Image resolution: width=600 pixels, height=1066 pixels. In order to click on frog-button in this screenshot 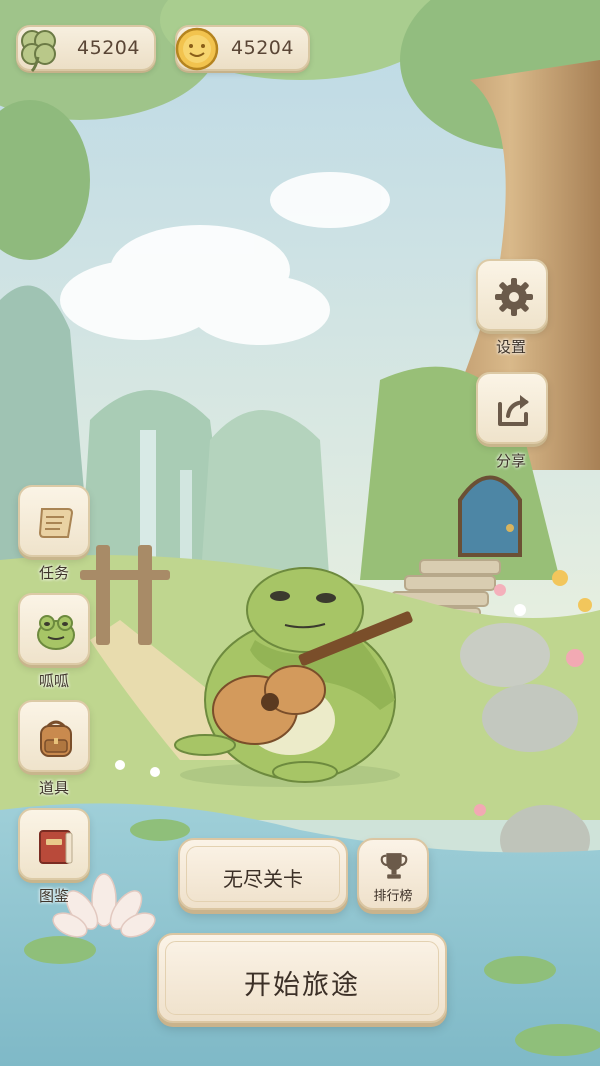, I will do `click(54, 629)`.